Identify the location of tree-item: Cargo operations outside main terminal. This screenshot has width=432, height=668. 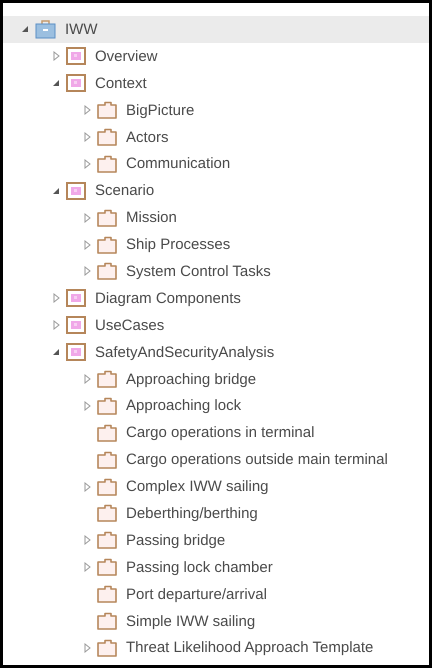
(216, 460).